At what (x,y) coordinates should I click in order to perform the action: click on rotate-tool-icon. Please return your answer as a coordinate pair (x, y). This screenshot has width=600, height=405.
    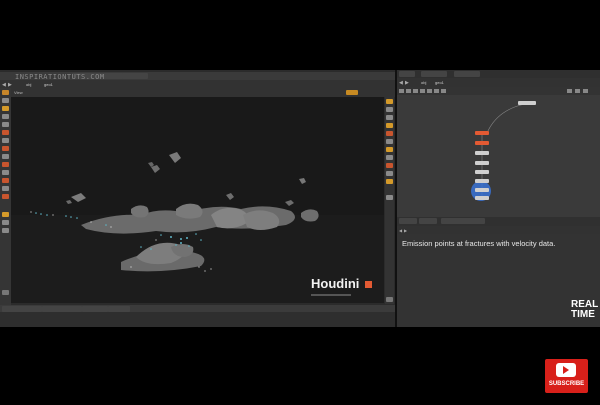
    Looking at the image, I should click on (5, 108).